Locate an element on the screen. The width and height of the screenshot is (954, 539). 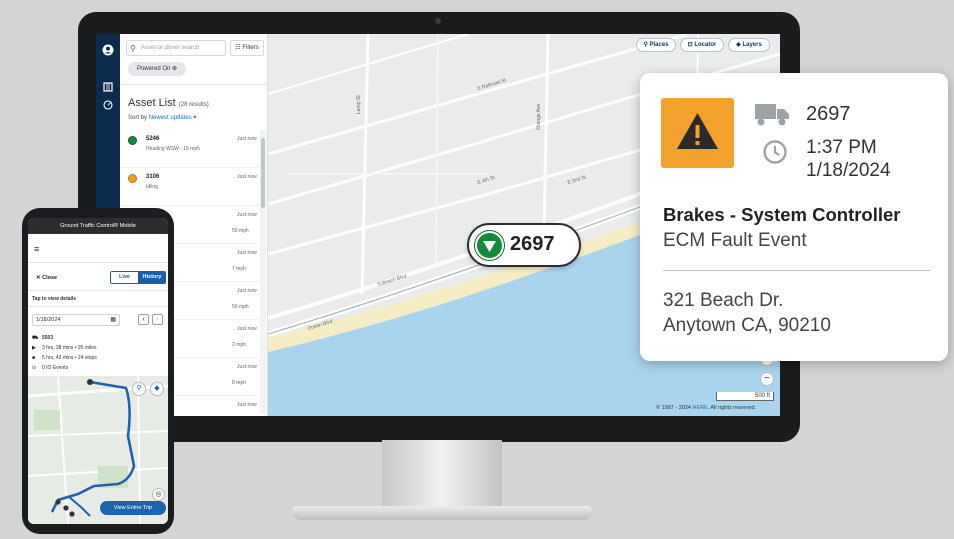
powered-on-chip: Powered On ⊗ is located at coordinates (157, 69).